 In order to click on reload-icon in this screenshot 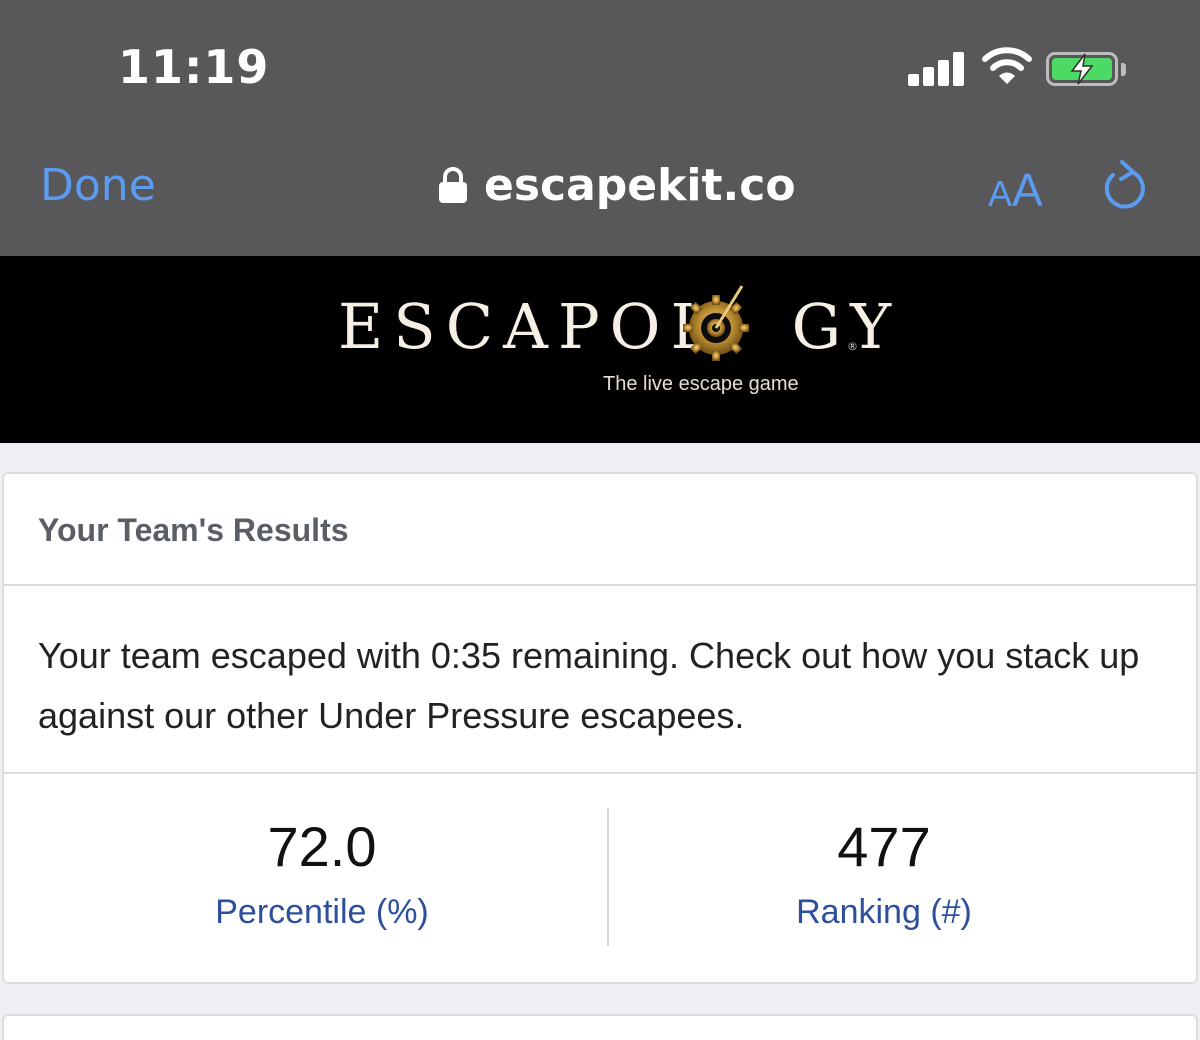, I will do `click(1125, 186)`.